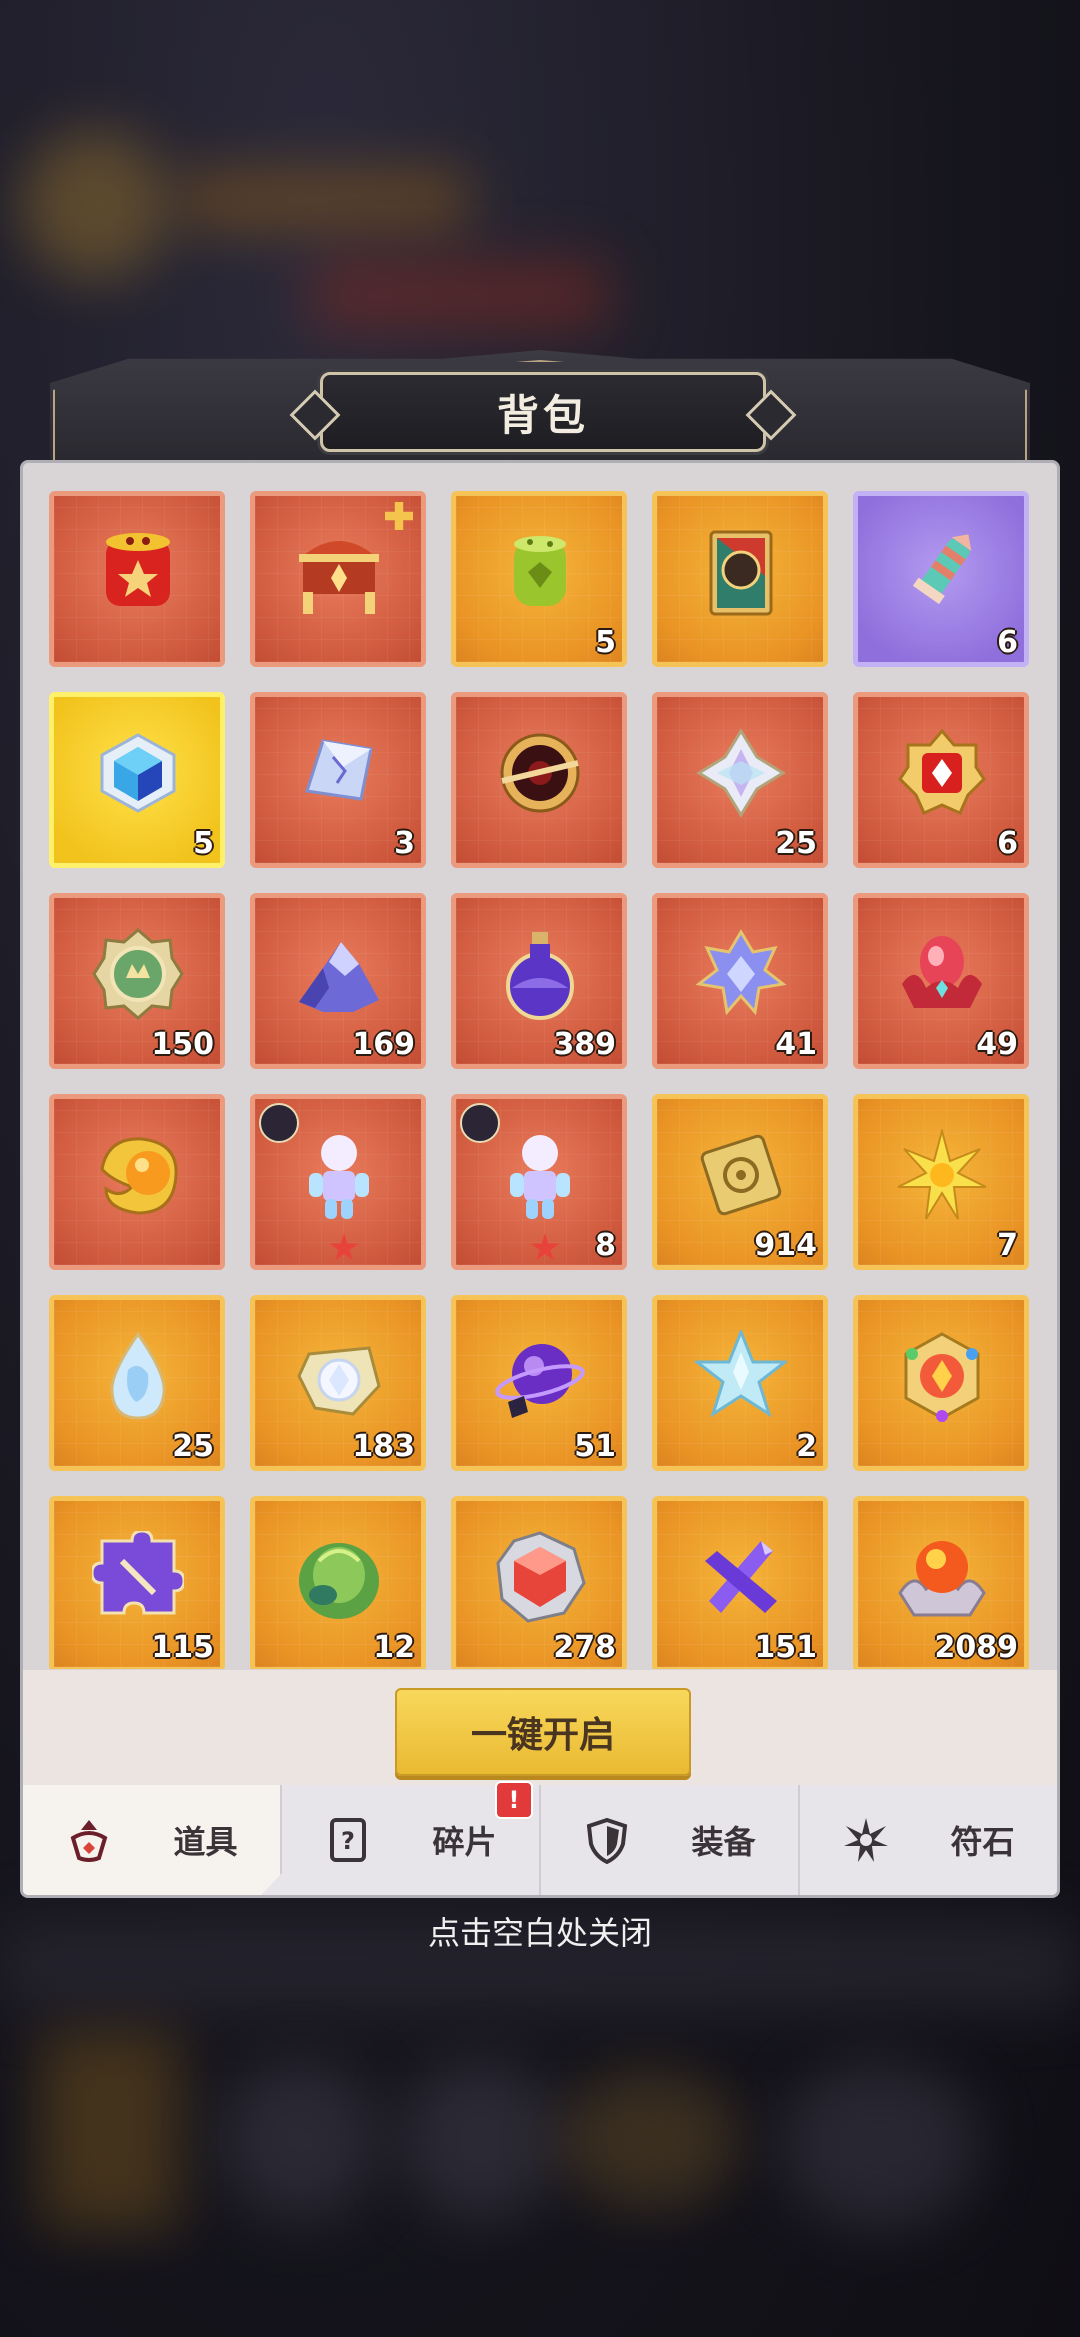 This screenshot has height=2337, width=1080. What do you see at coordinates (605, 1245) in the screenshot?
I see `item-count: 8` at bounding box center [605, 1245].